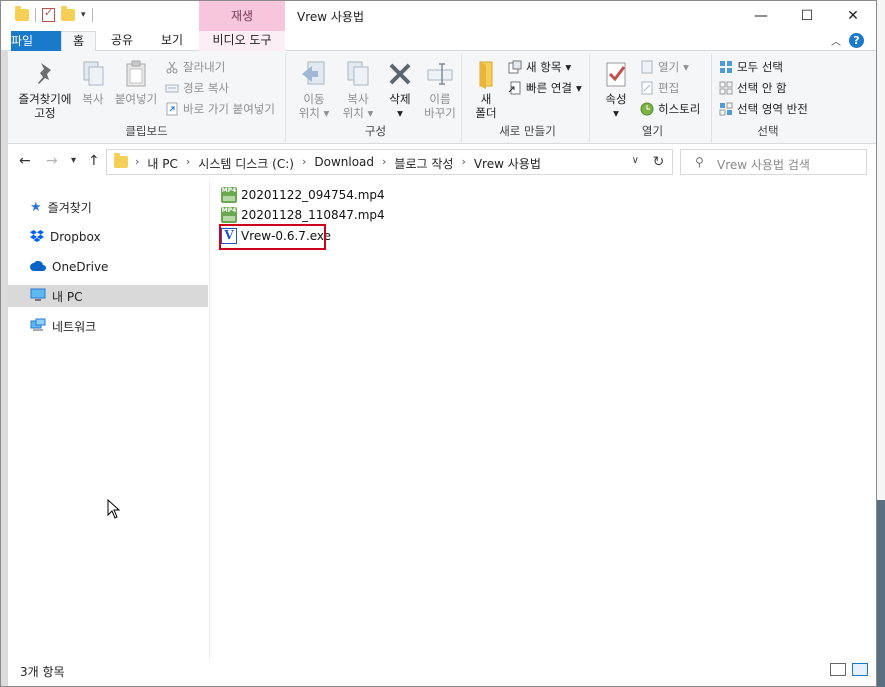 The width and height of the screenshot is (885, 687). I want to click on customize-toolbar-icon: ▾, so click(83, 15).